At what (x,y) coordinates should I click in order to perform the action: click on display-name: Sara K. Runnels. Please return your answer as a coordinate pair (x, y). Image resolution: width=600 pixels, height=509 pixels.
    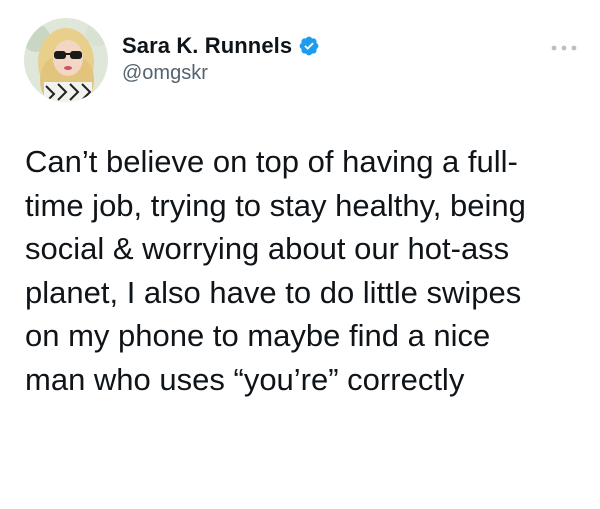
    Looking at the image, I should click on (207, 46).